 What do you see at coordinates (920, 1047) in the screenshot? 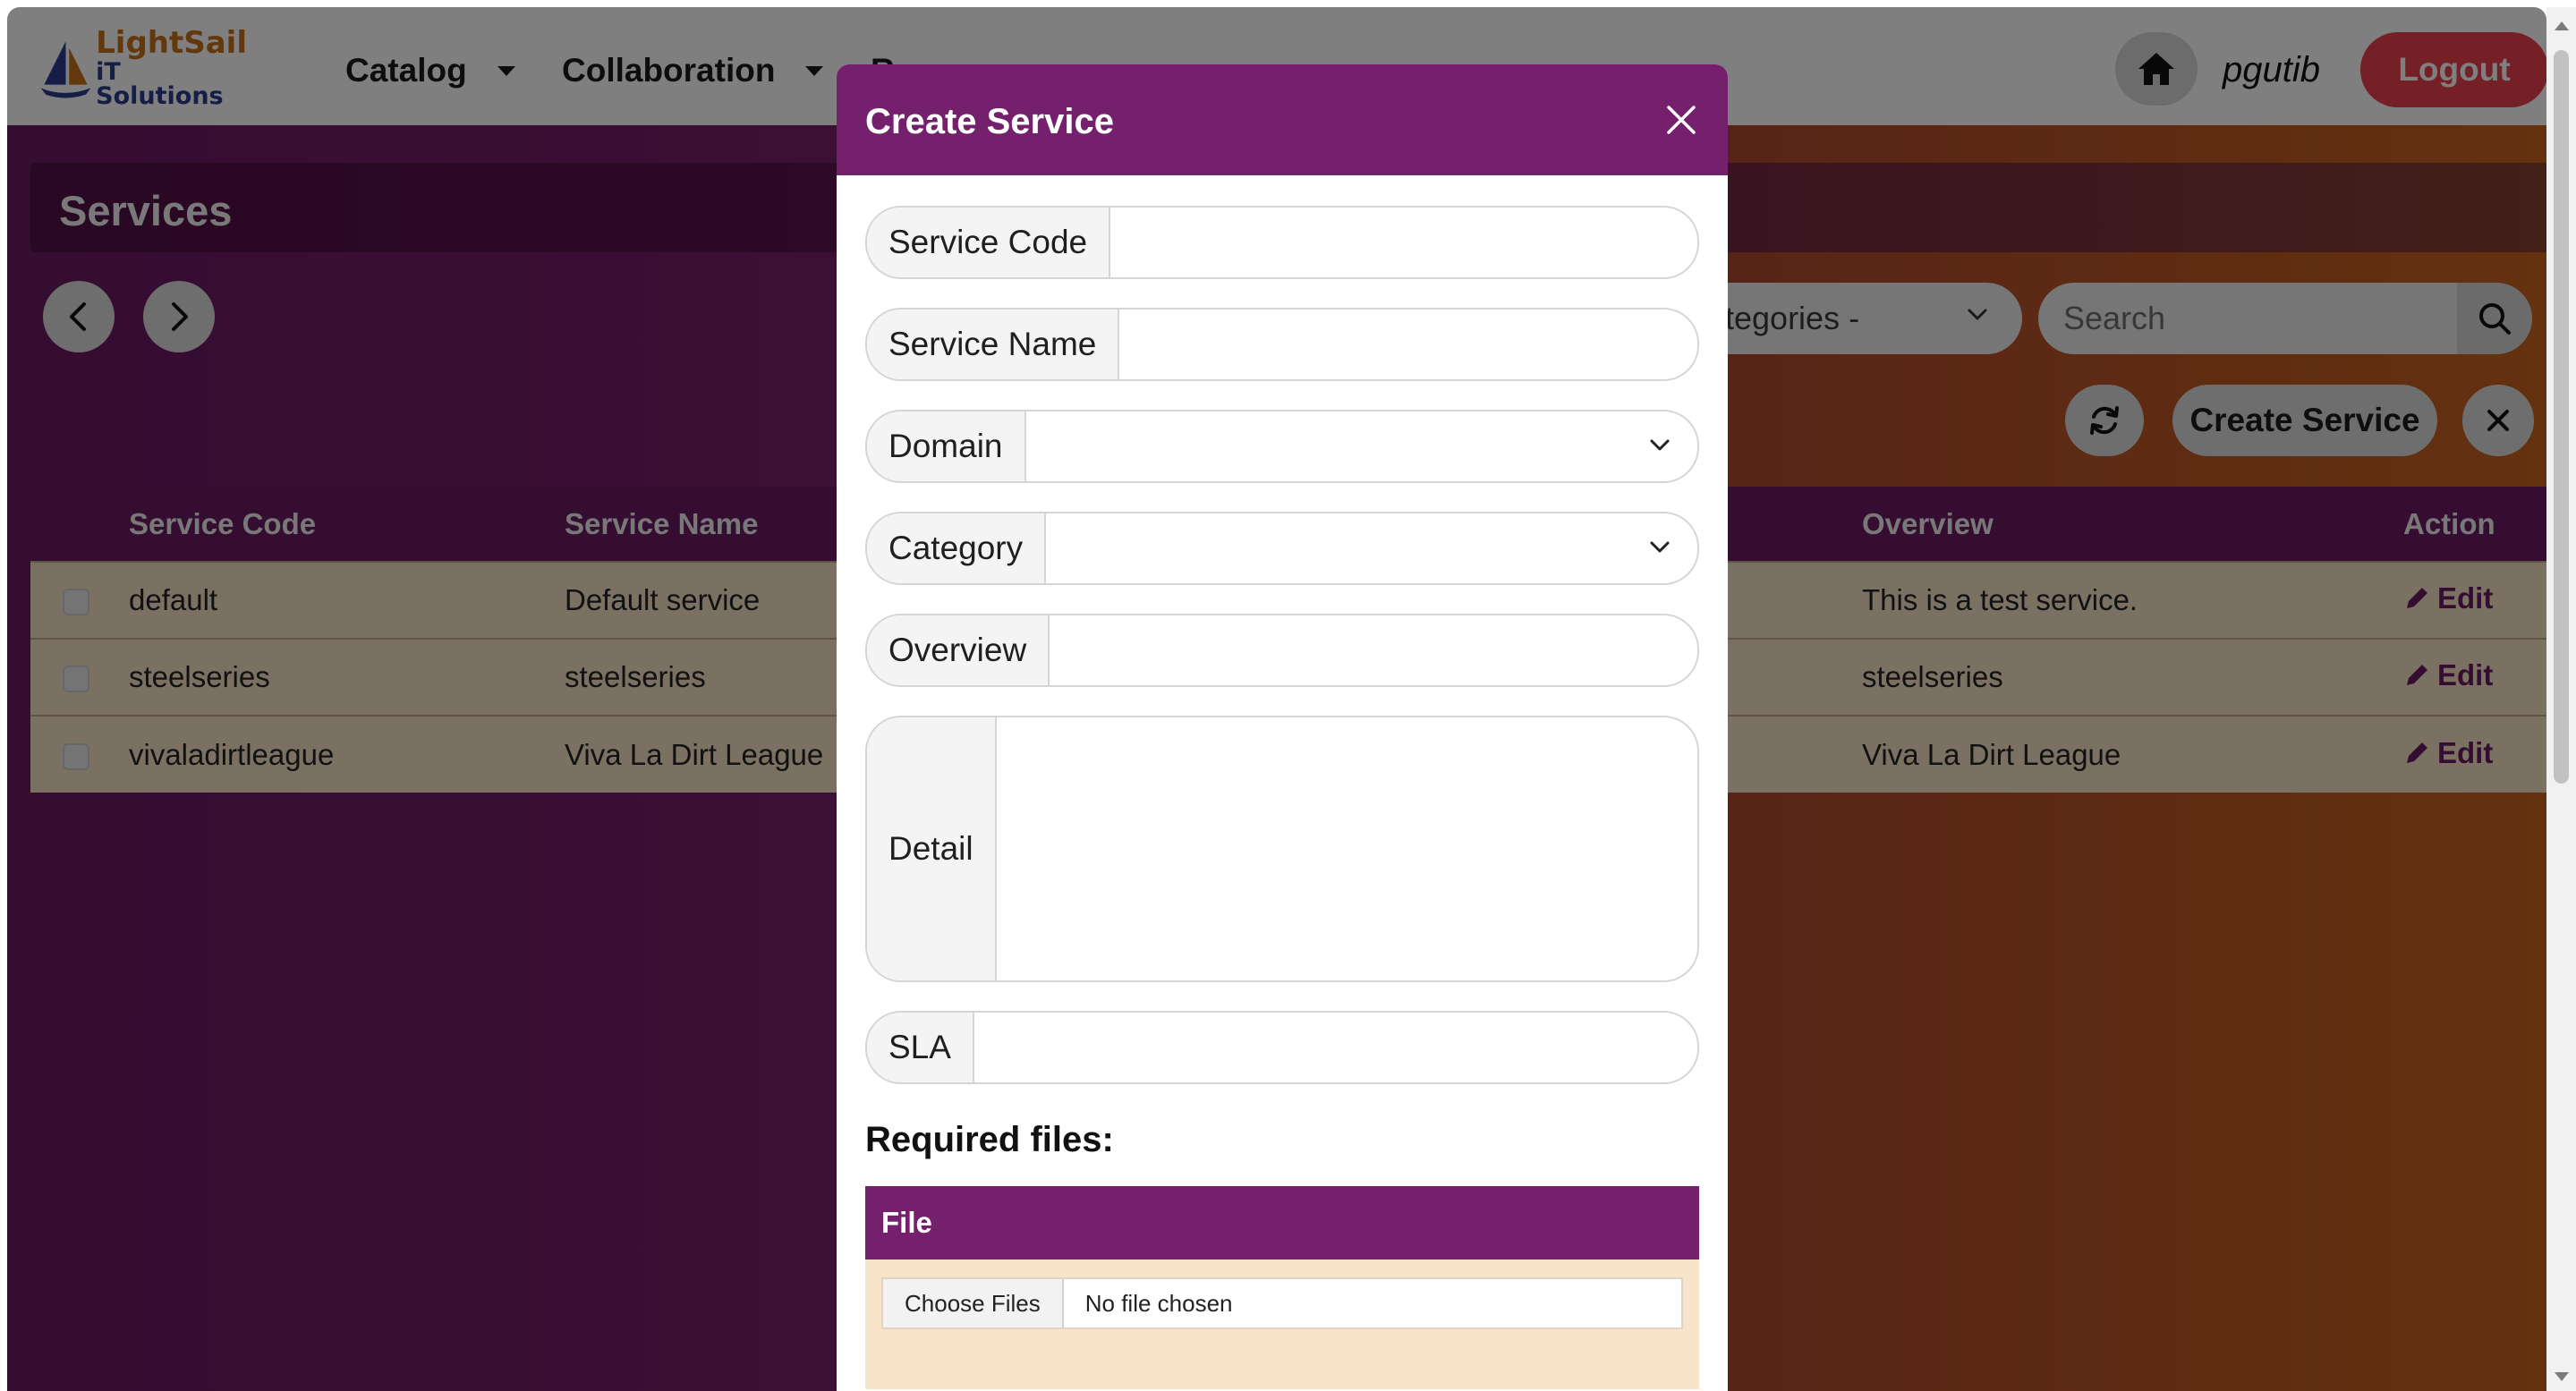
I see `sla-label: SLA` at bounding box center [920, 1047].